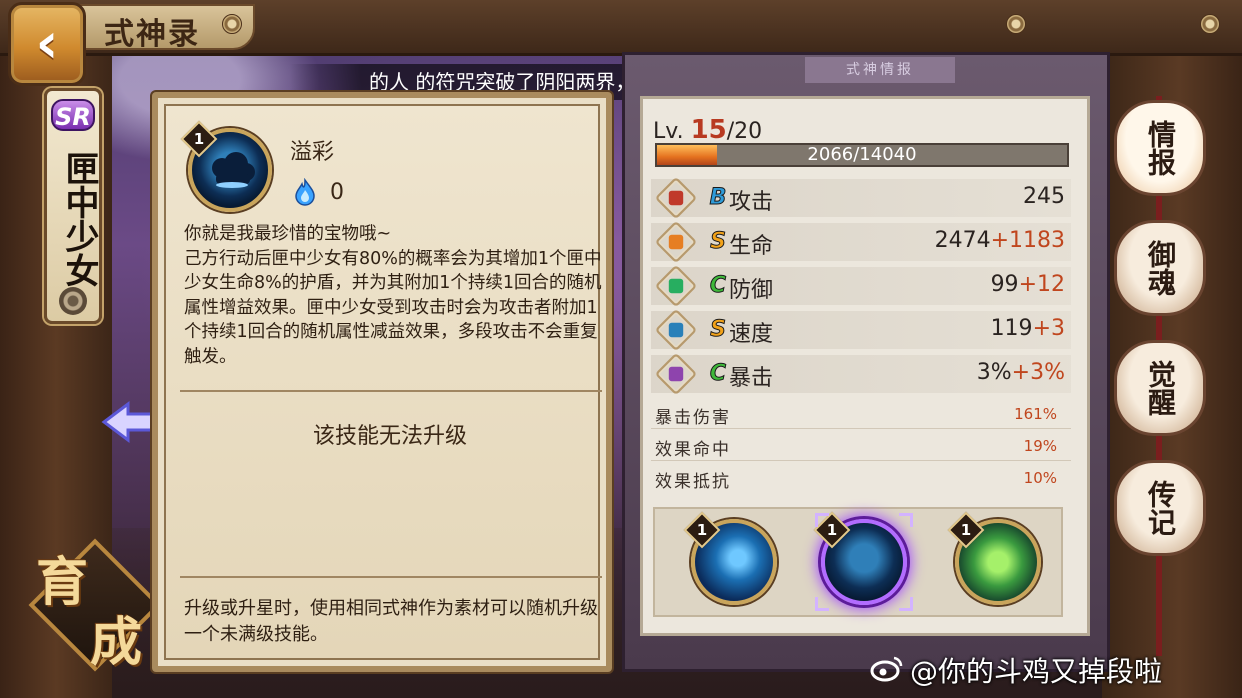 The height and width of the screenshot is (698, 1242). Describe the element at coordinates (73, 115) in the screenshot. I see `rarity-badge: SR` at that location.